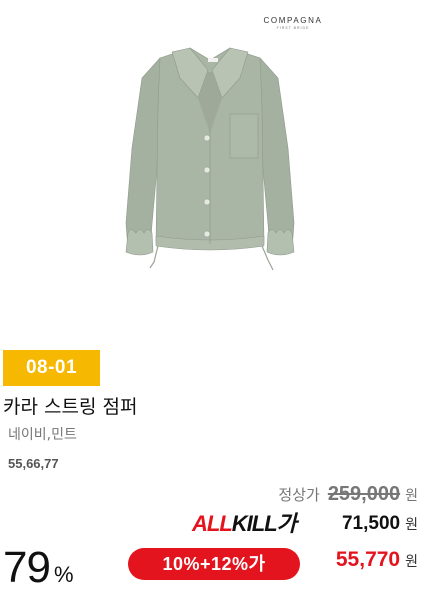  What do you see at coordinates (364, 494) in the screenshot?
I see `regular-price: 259,000` at bounding box center [364, 494].